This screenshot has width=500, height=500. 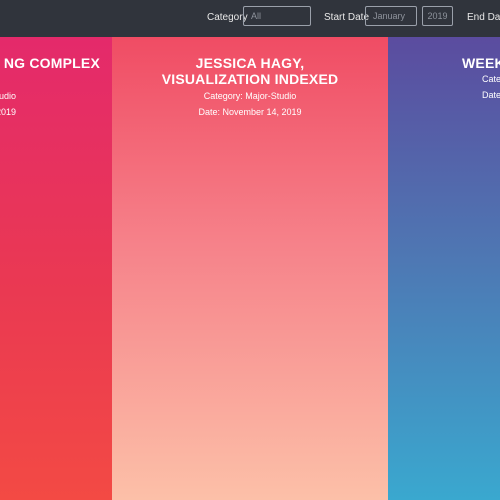 I want to click on card-date: Date:, so click(x=491, y=95).